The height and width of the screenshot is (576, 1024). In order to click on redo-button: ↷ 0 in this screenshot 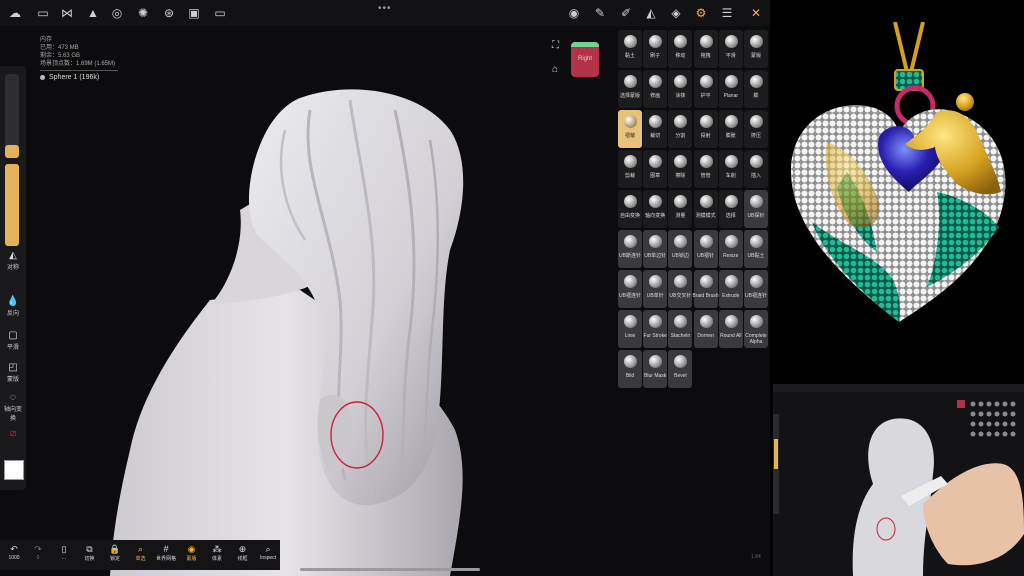, I will do `click(38, 552)`.